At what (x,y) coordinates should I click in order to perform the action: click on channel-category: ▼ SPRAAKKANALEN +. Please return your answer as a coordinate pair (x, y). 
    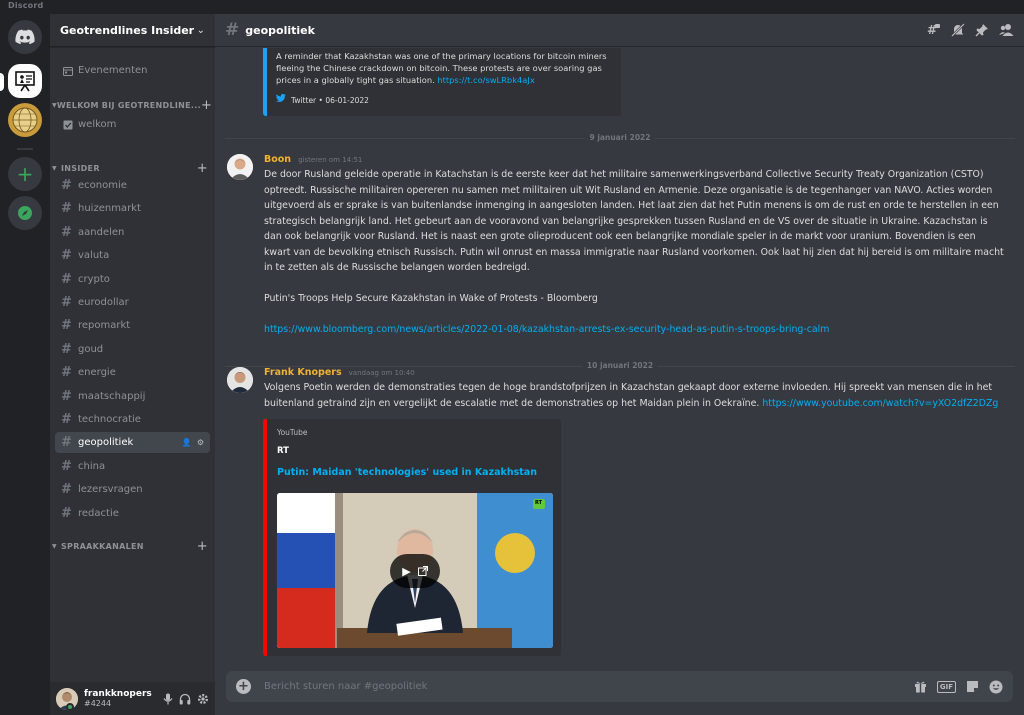
    Looking at the image, I should click on (132, 546).